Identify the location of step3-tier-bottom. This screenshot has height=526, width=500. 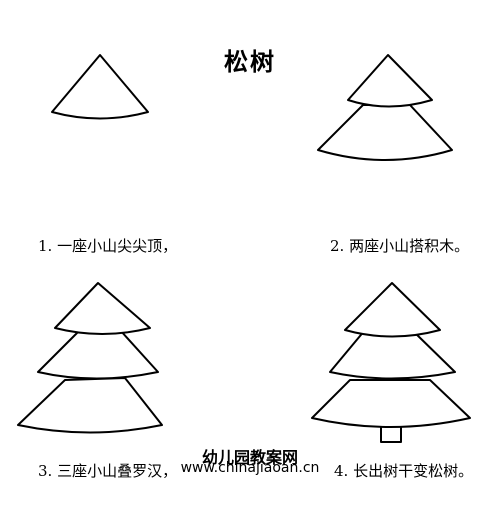
(90, 405).